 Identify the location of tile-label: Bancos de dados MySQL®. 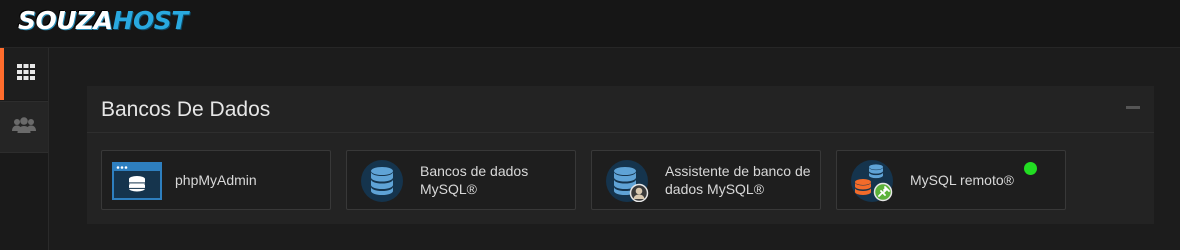
(474, 180).